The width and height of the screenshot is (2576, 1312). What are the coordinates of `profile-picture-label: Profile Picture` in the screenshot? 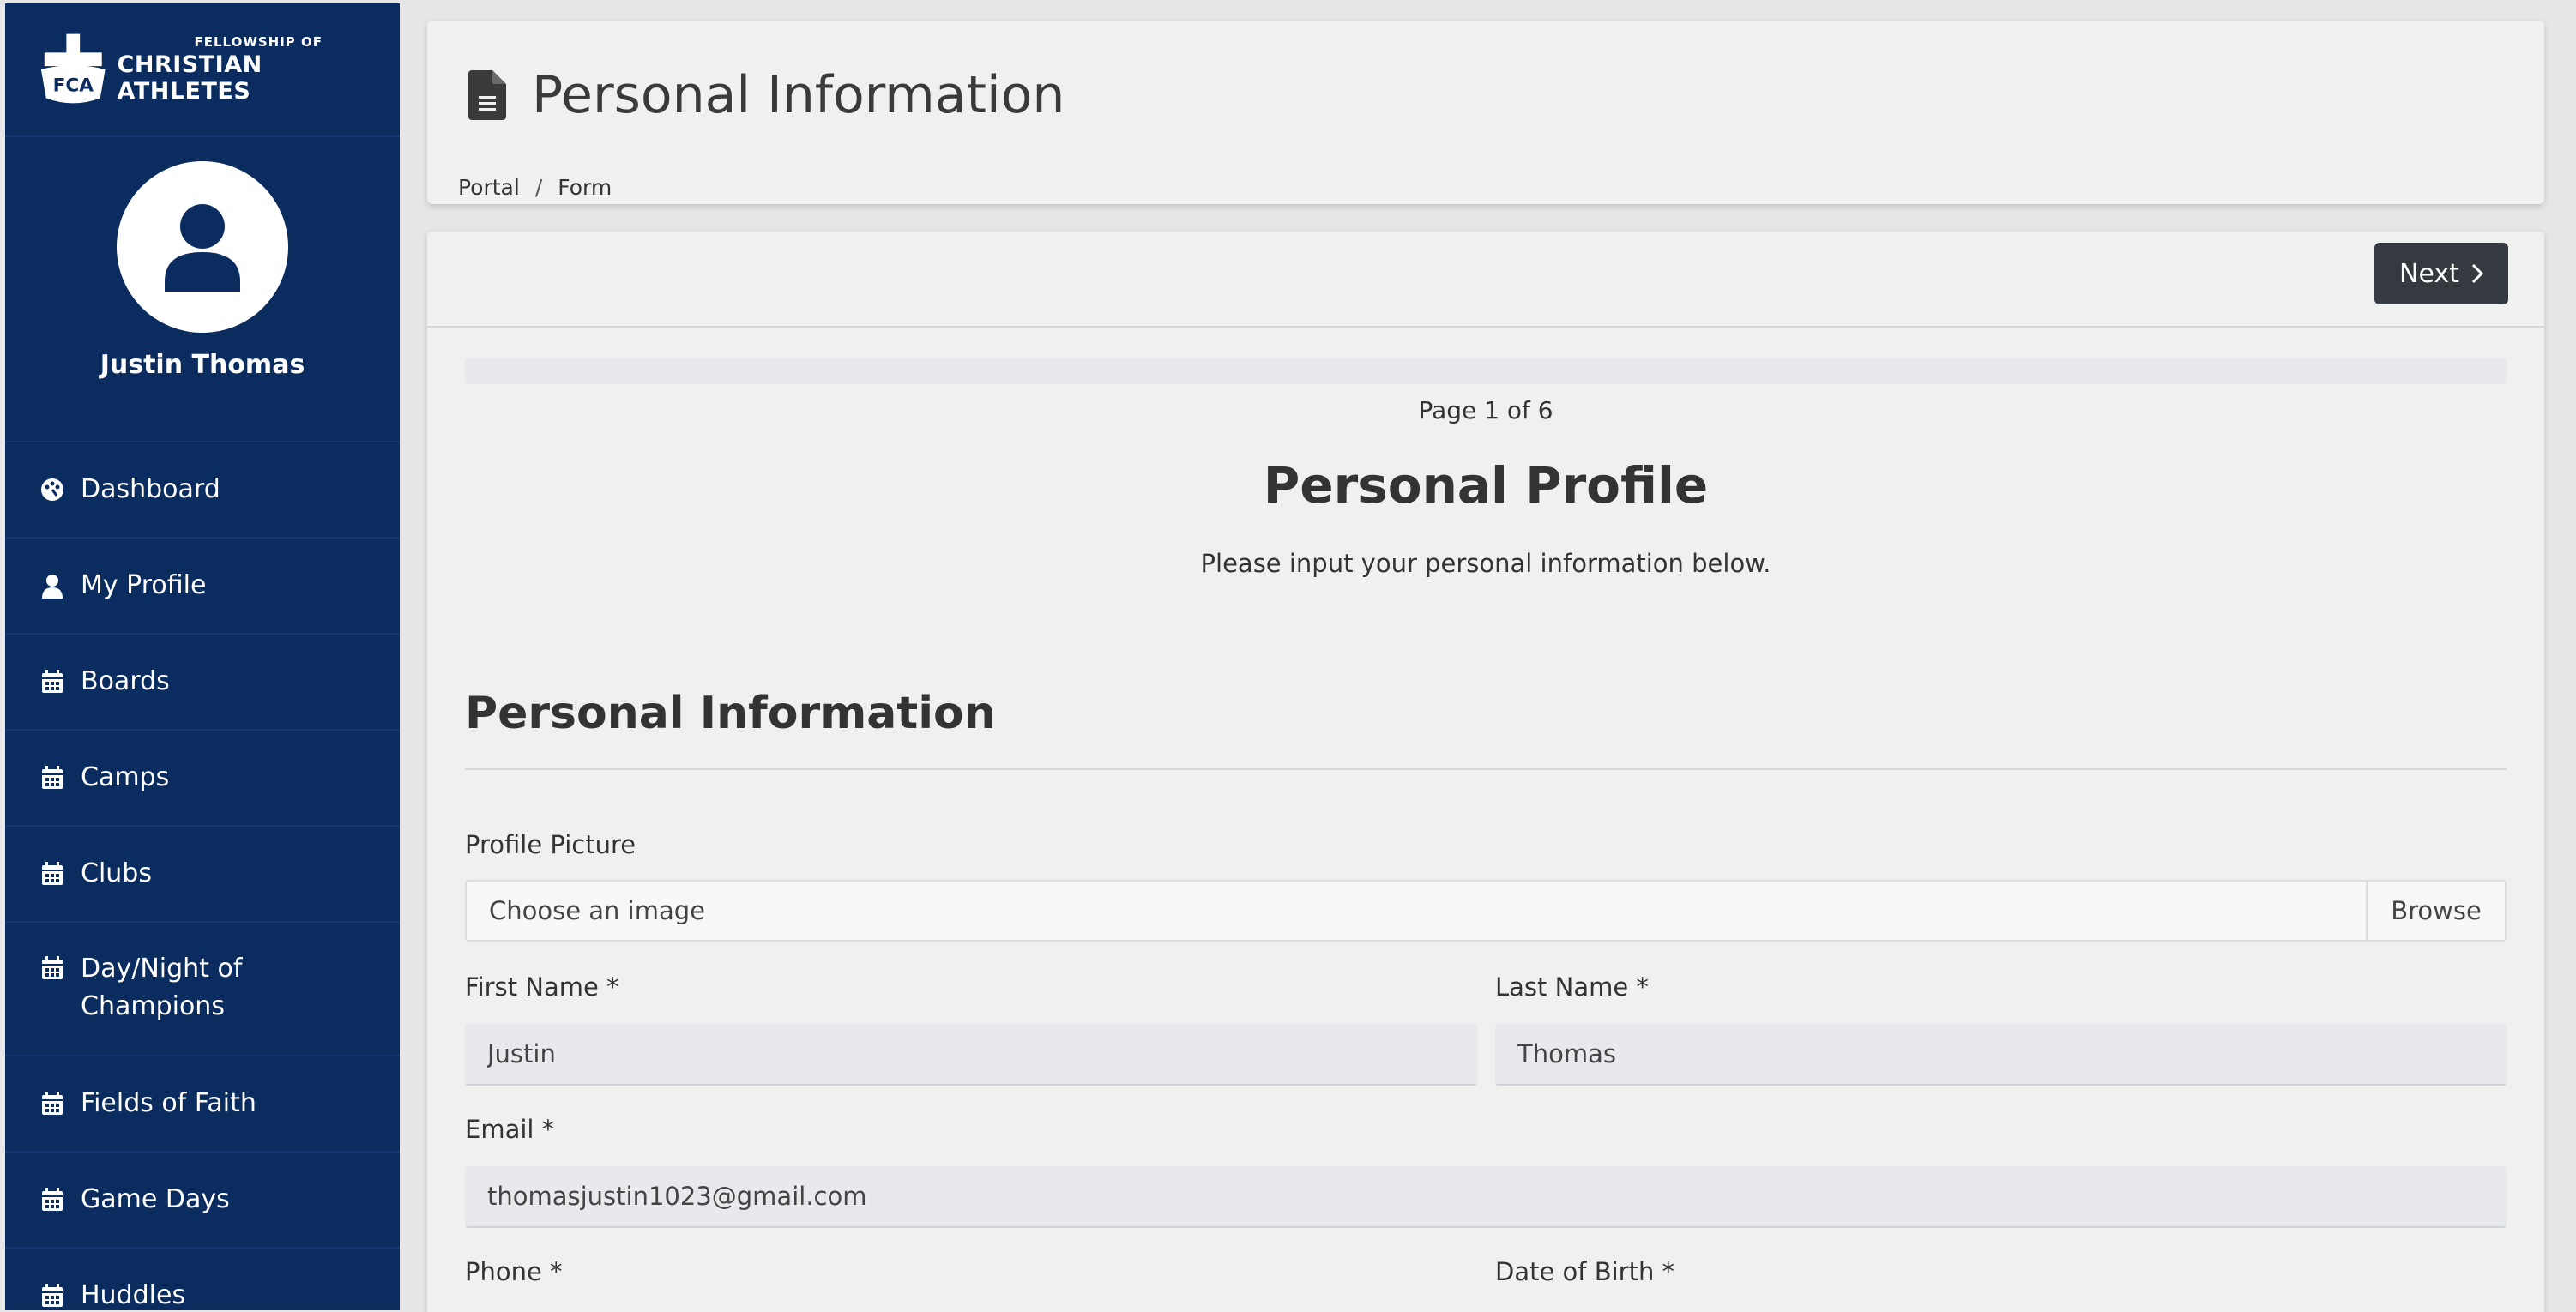 It's located at (550, 844).